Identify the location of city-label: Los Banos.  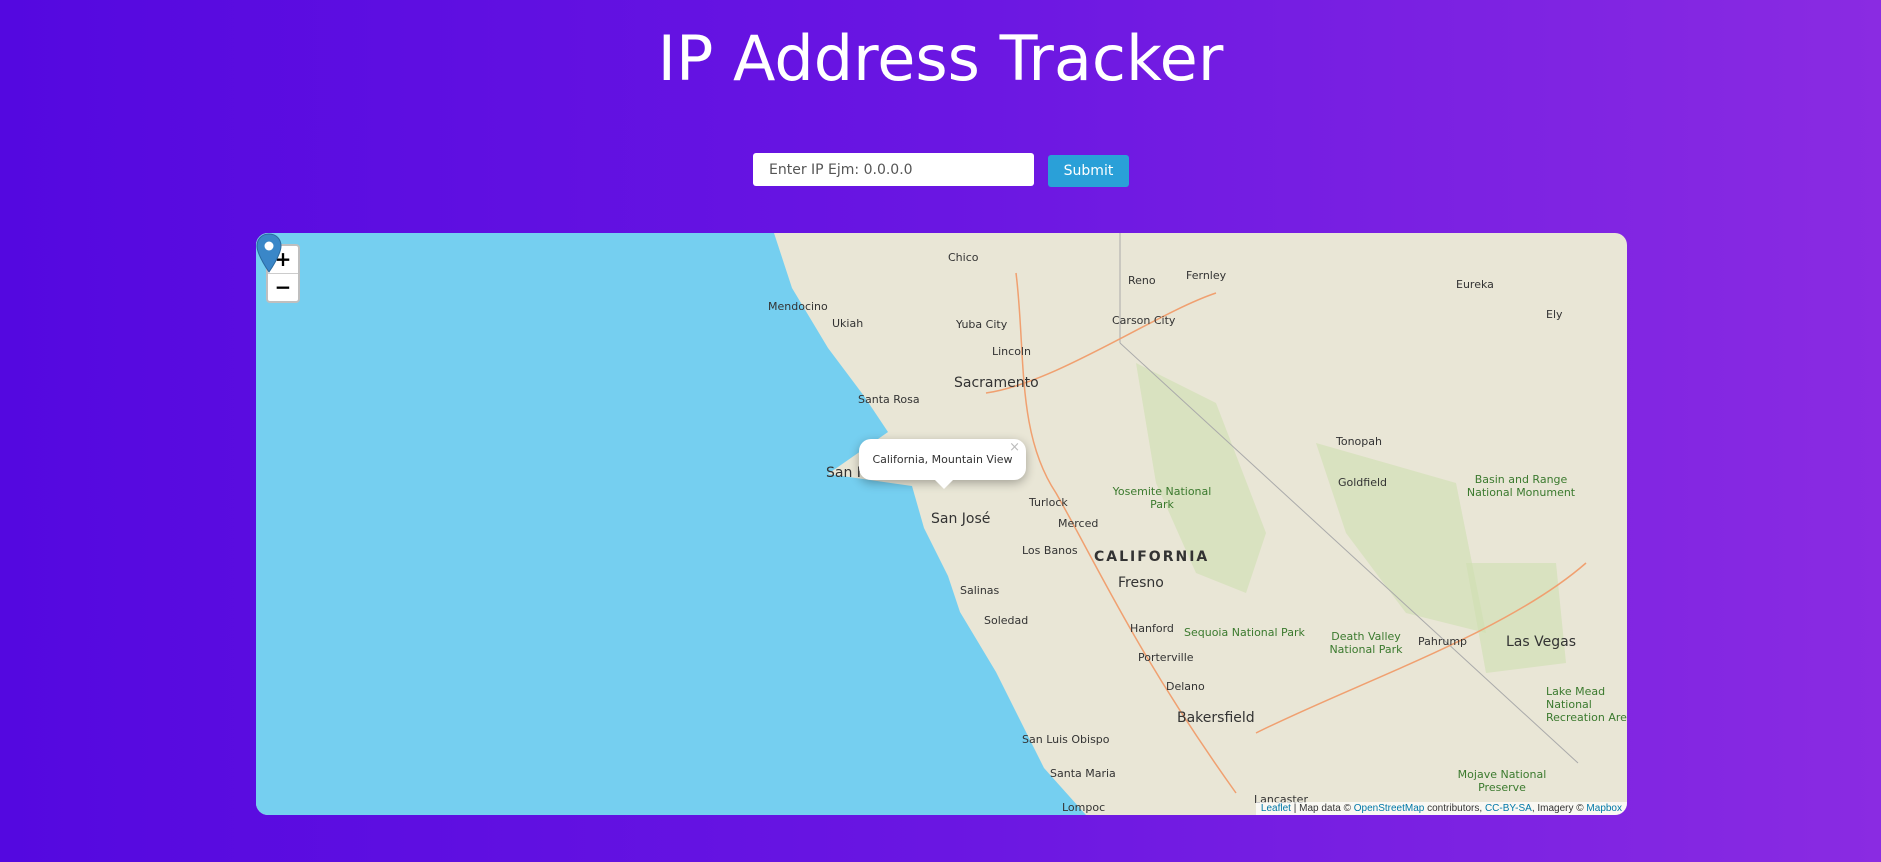
(1050, 550).